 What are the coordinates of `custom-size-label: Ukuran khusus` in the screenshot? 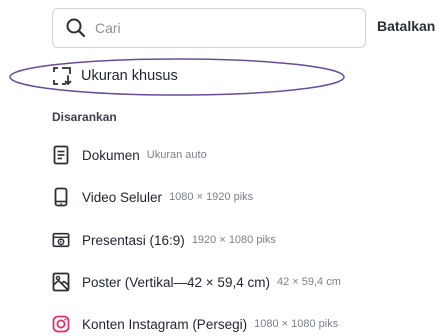 It's located at (129, 76).